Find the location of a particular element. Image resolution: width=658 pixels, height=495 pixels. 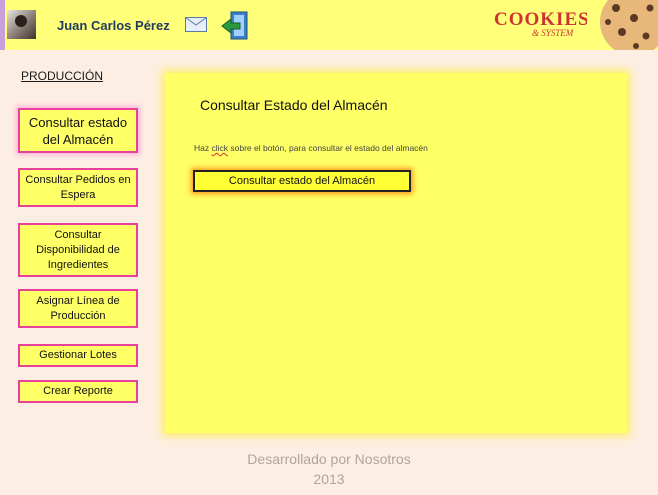

sidebar-item-crear-reporte: Crear Reporte is located at coordinates (78, 391).